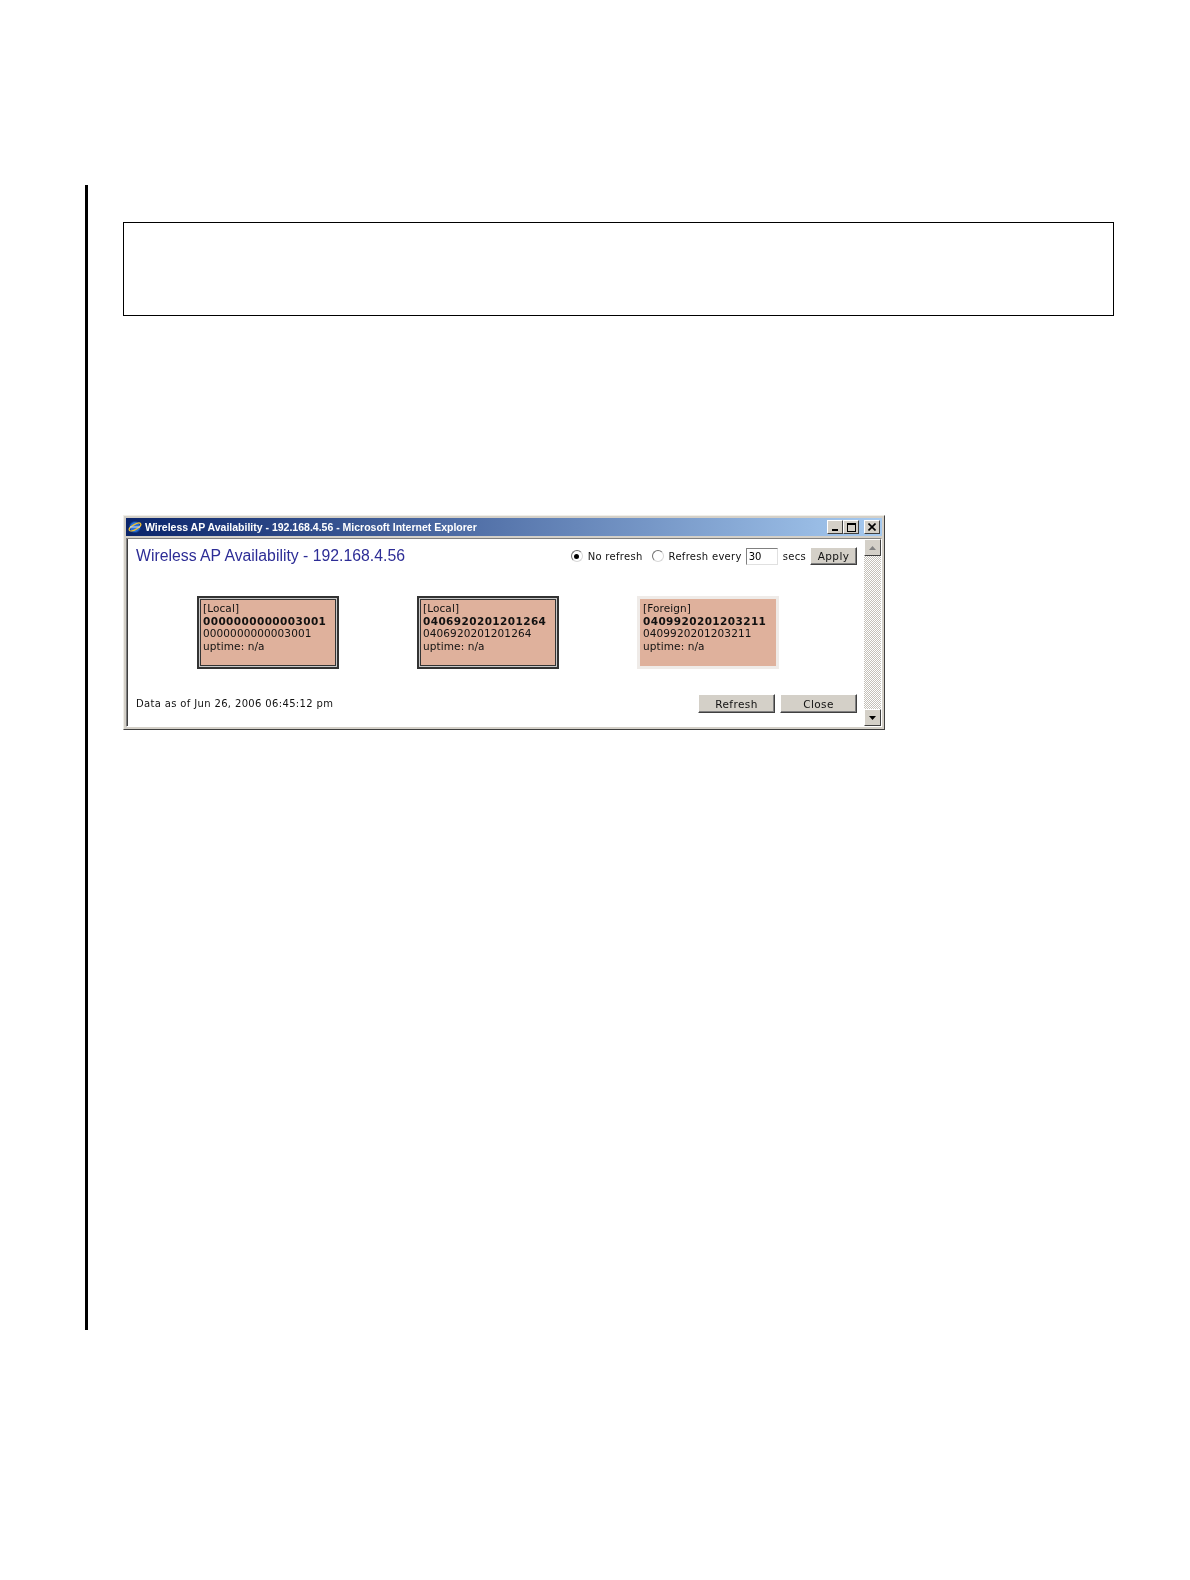  I want to click on radio-label: Refresh every, so click(705, 556).